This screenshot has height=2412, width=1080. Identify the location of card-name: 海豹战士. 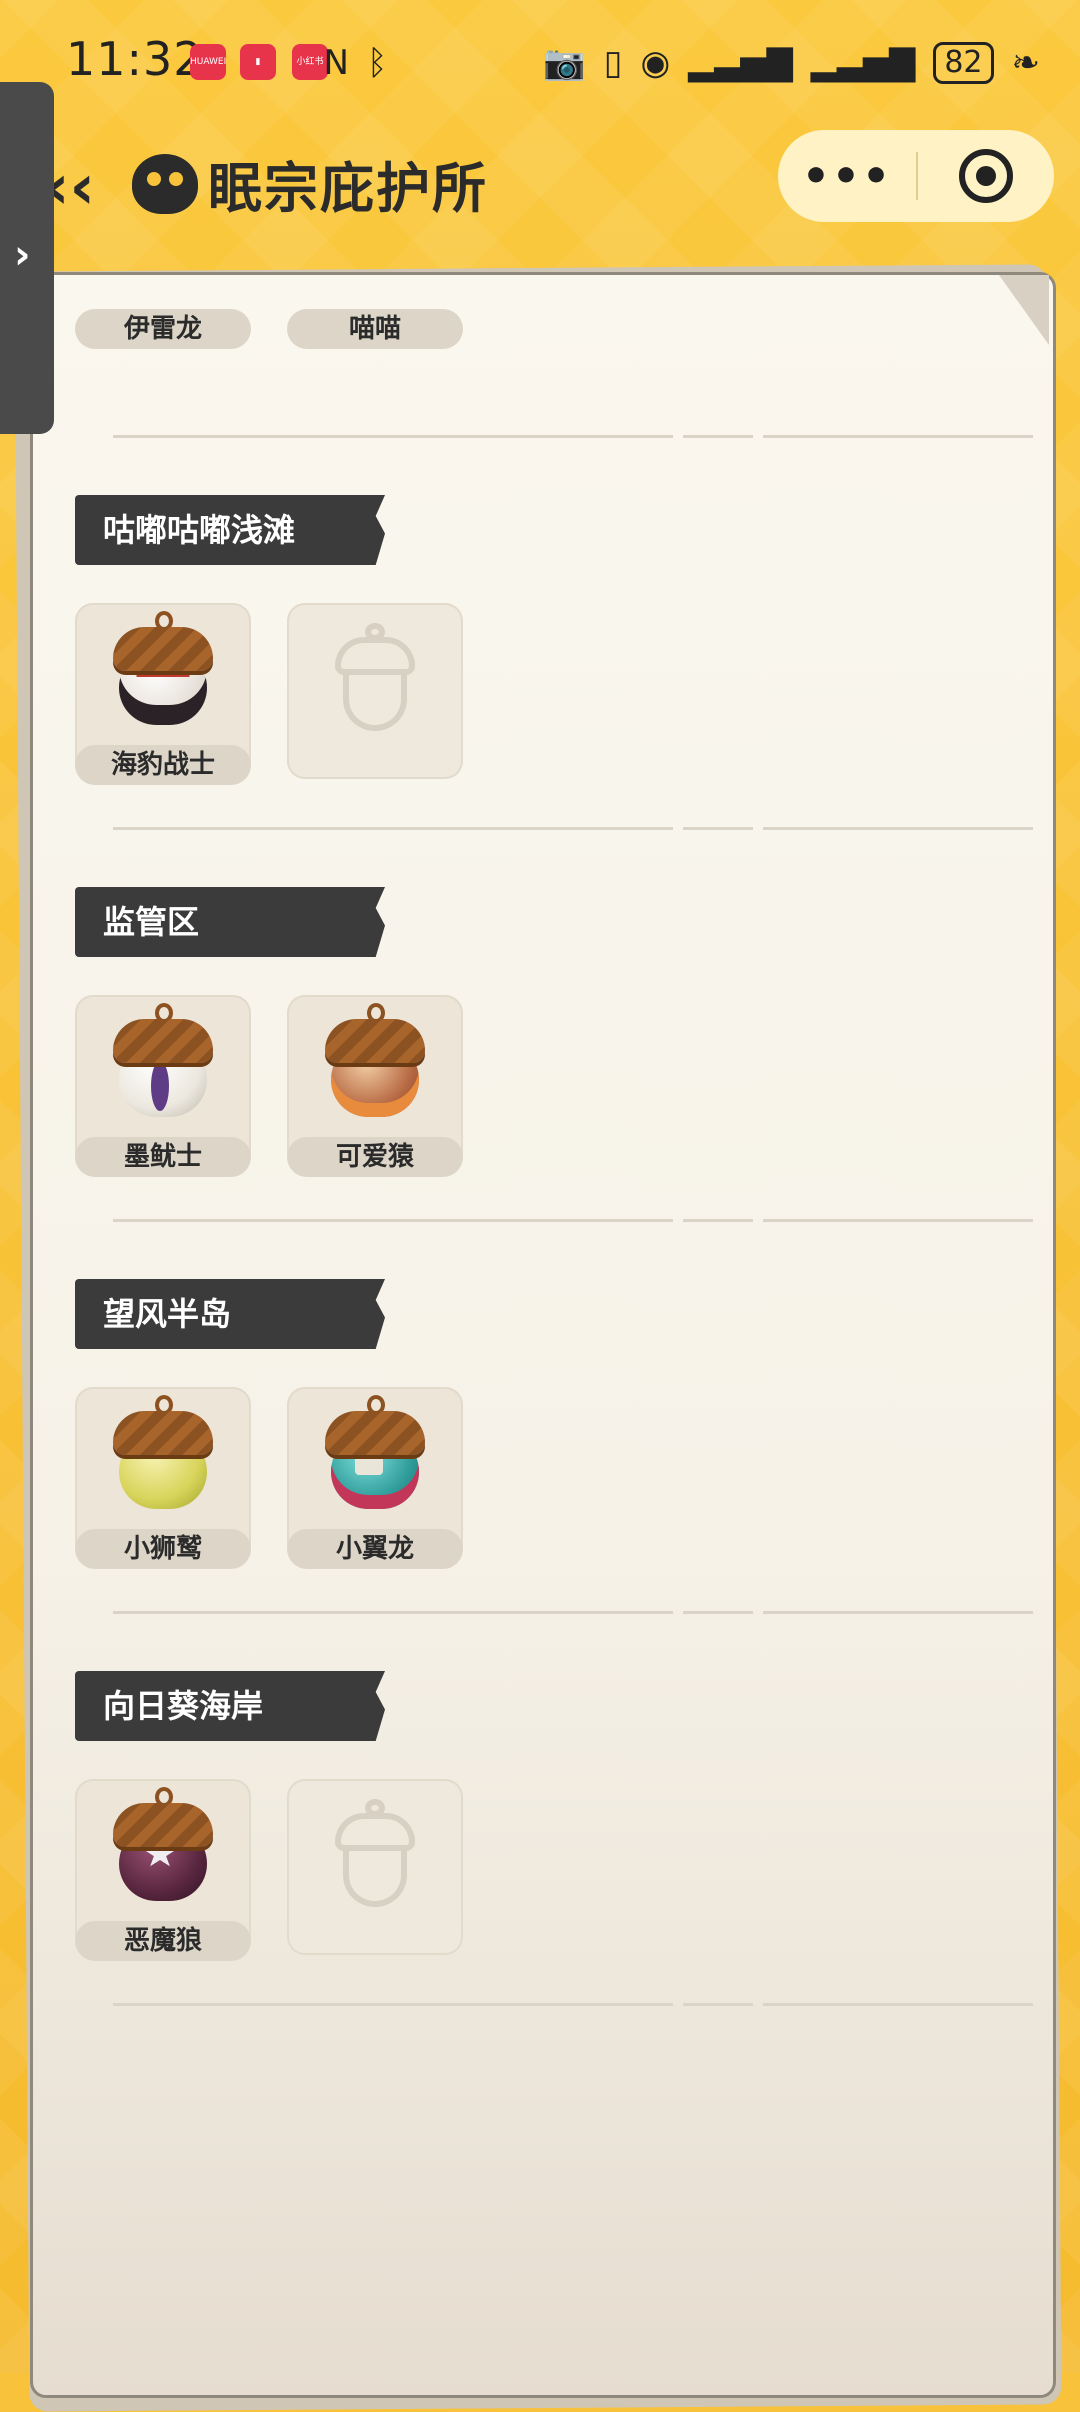
(163, 765).